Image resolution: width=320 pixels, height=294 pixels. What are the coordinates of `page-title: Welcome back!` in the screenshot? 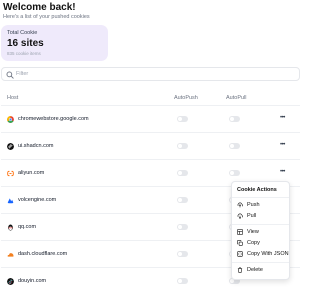 It's located at (39, 7).